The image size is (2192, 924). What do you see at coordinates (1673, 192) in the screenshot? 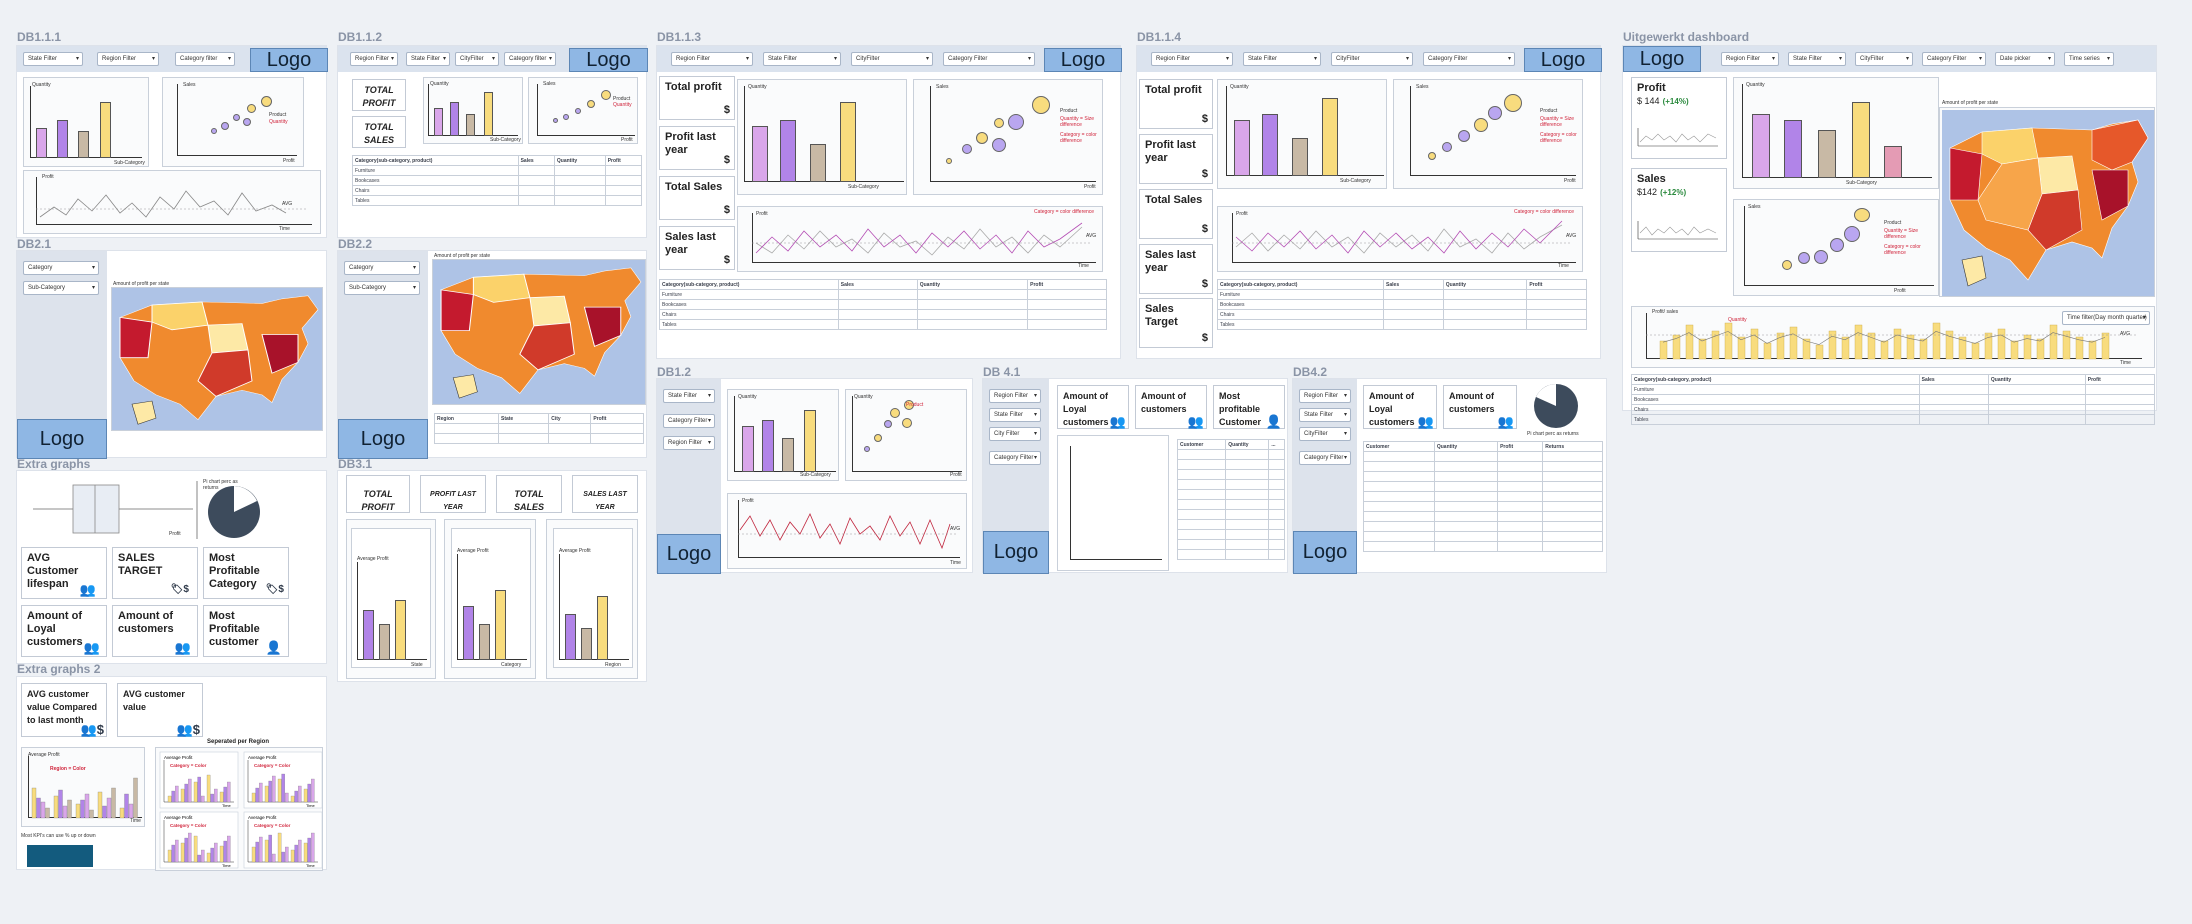
I see `kpi-delta: (+12%)` at bounding box center [1673, 192].